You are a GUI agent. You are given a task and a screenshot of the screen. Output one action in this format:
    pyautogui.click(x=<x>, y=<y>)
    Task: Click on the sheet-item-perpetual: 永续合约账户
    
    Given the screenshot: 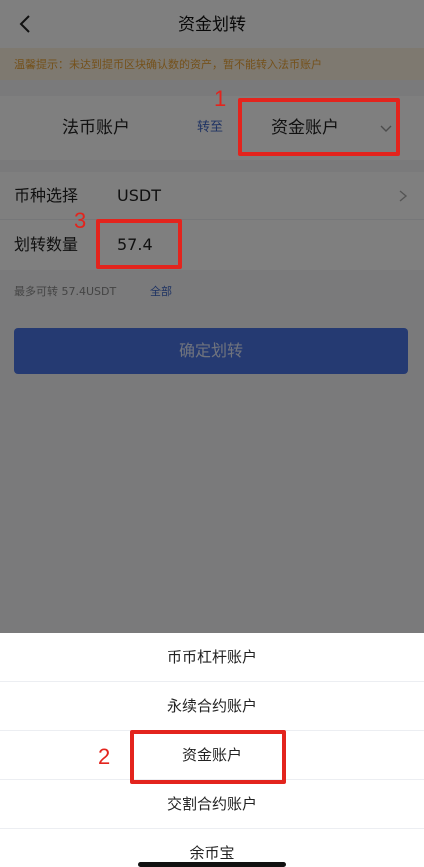 What is the action you would take?
    pyautogui.click(x=212, y=706)
    